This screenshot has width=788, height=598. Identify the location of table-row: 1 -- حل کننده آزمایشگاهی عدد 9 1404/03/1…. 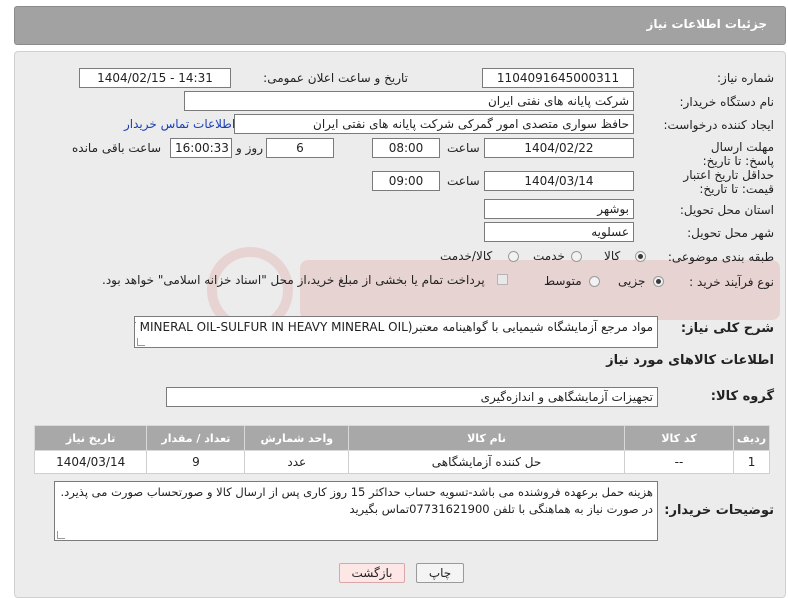
(401, 462).